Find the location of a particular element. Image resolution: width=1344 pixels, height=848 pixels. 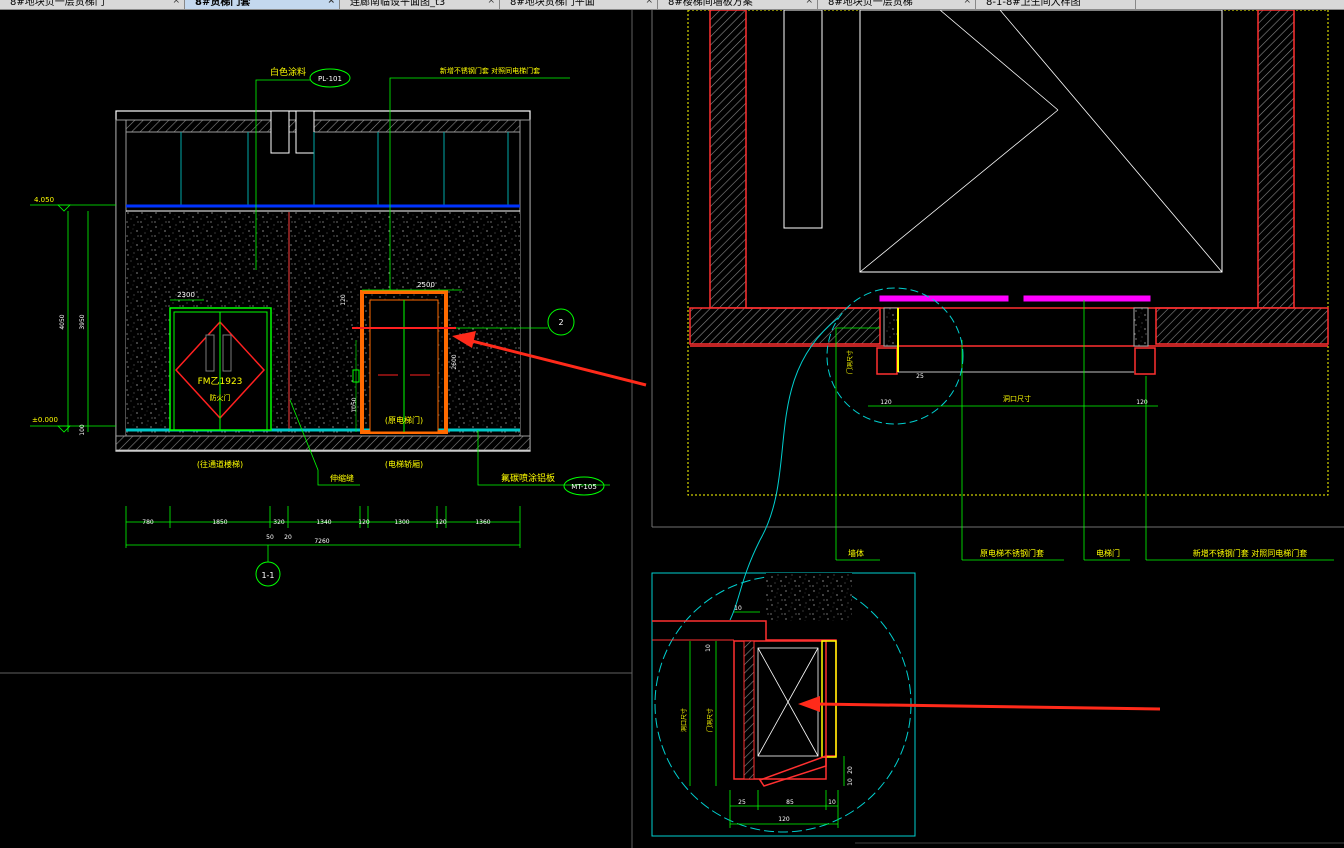

dim-door-width-left: 2300 is located at coordinates (186, 295).